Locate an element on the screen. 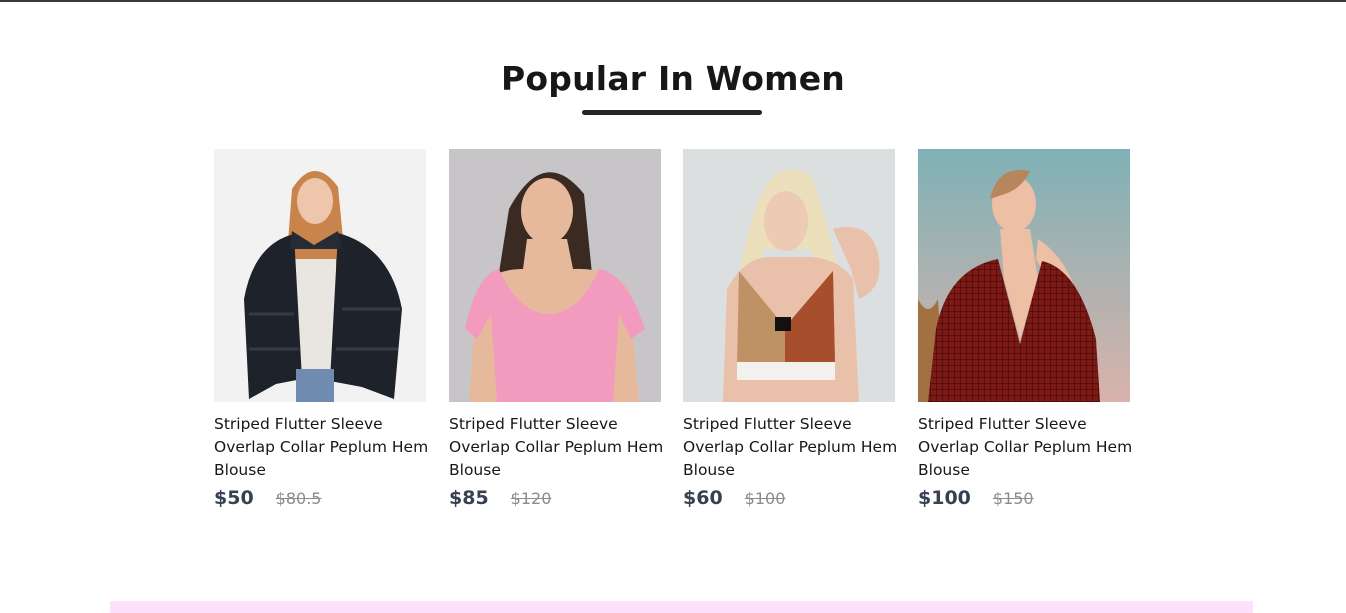  newsletter-banner-edge is located at coordinates (681, 607).